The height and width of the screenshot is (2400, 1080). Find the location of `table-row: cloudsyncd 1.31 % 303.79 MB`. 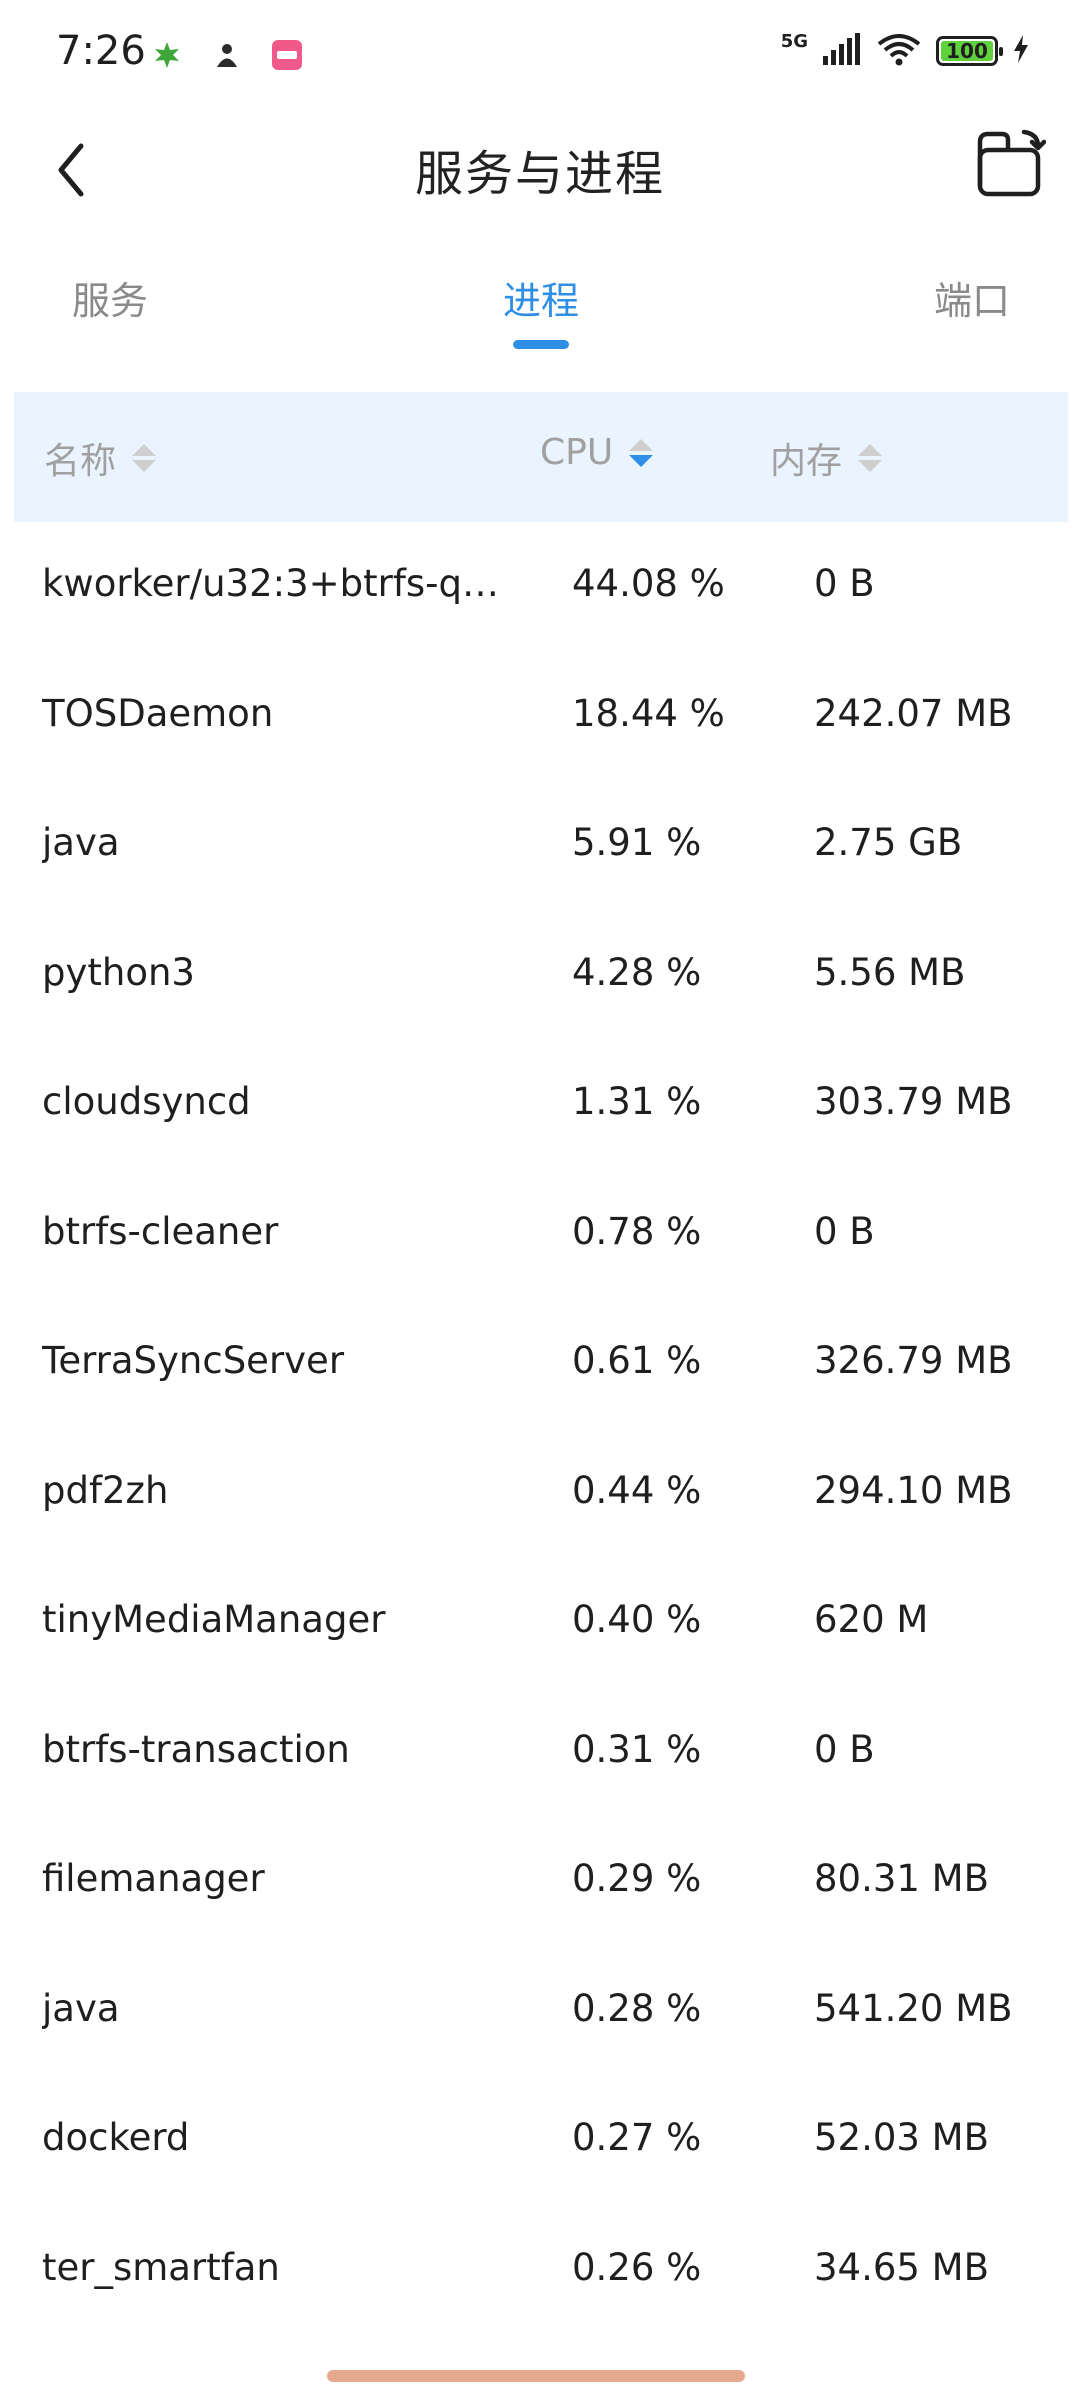

table-row: cloudsyncd 1.31 % 303.79 MB is located at coordinates (540, 1105).